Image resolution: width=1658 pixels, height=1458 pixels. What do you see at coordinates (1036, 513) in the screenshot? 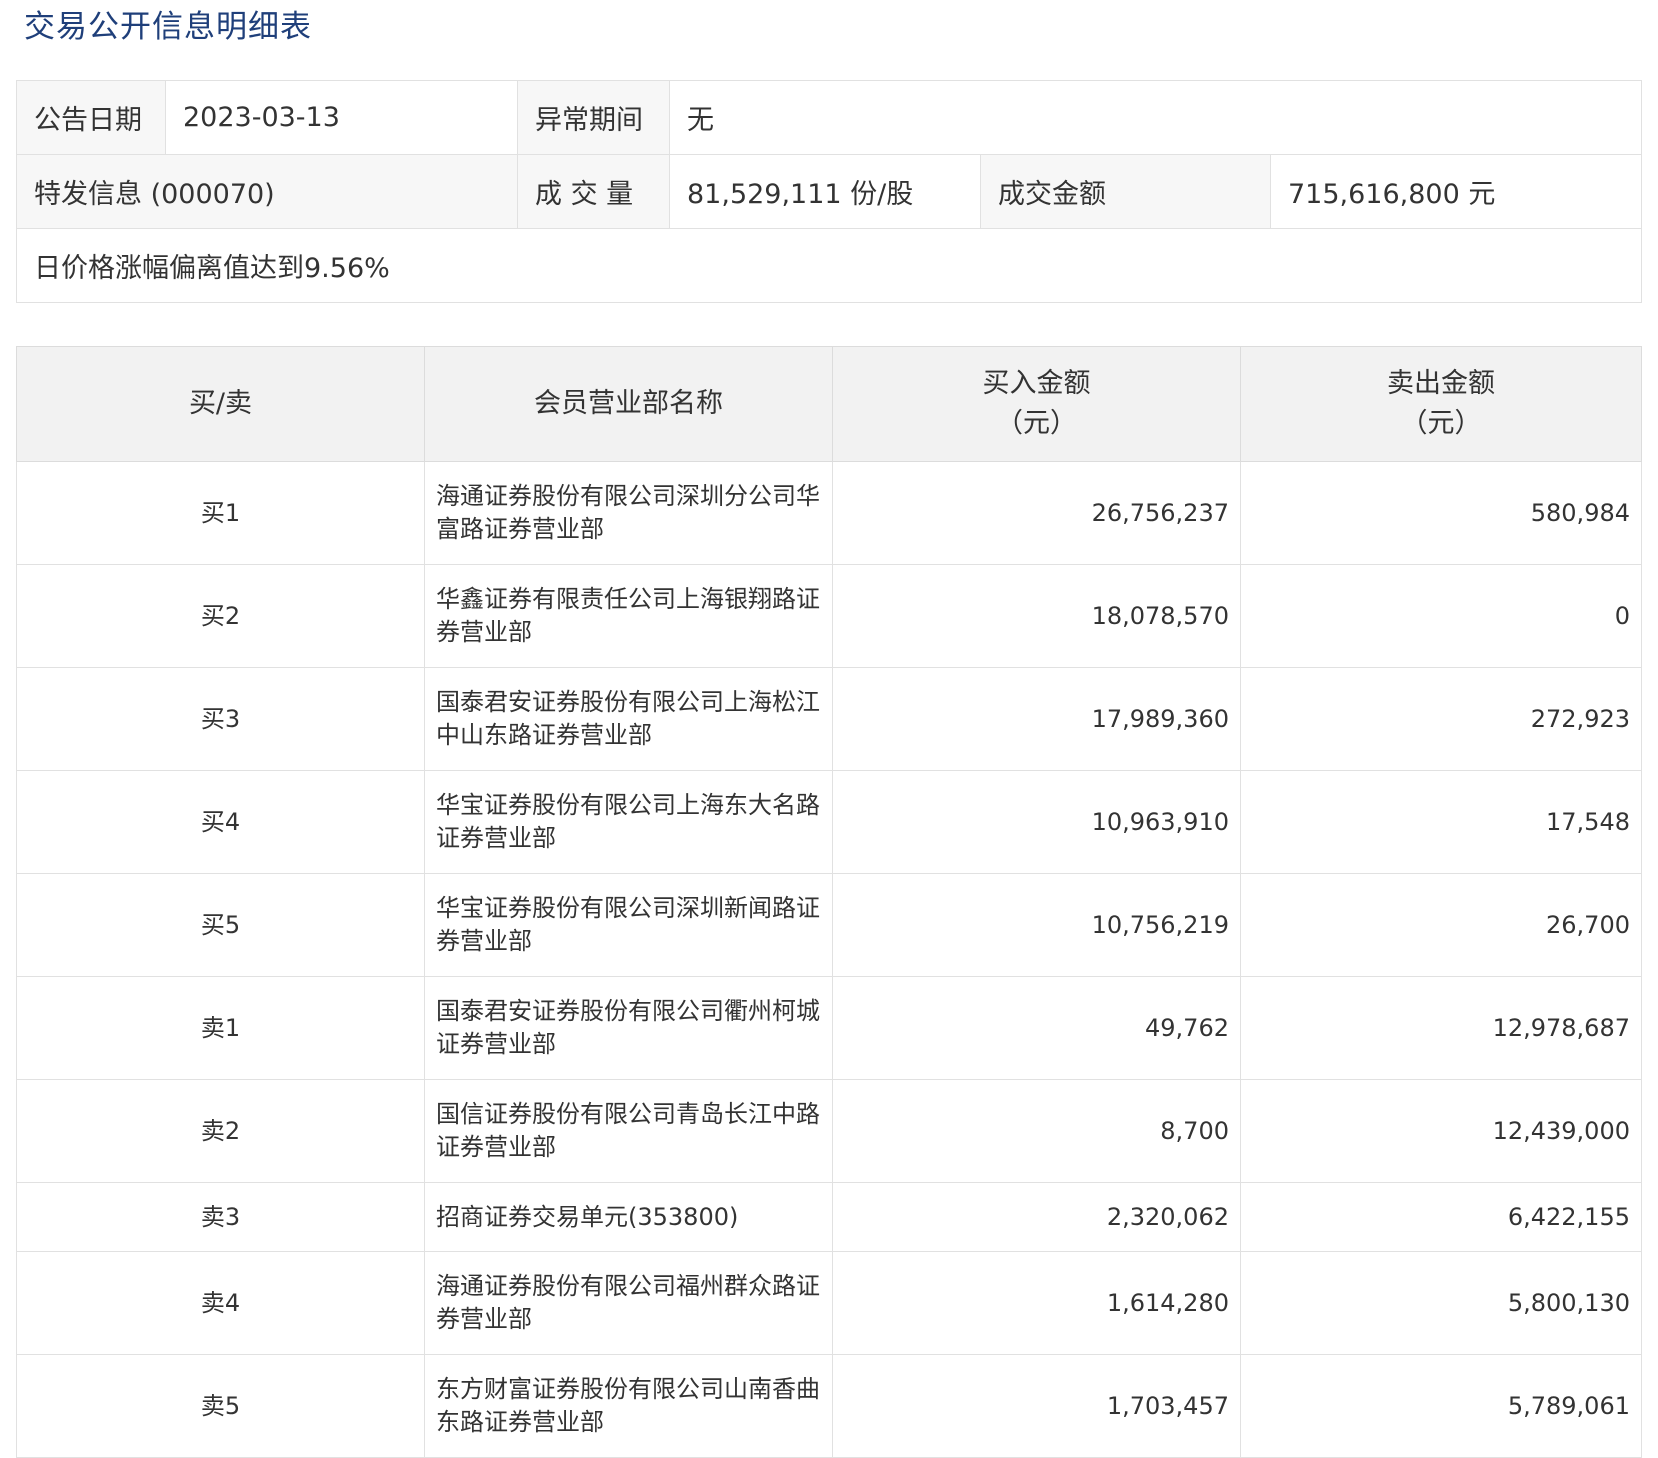
I see `row-buy: 26,756,237` at bounding box center [1036, 513].